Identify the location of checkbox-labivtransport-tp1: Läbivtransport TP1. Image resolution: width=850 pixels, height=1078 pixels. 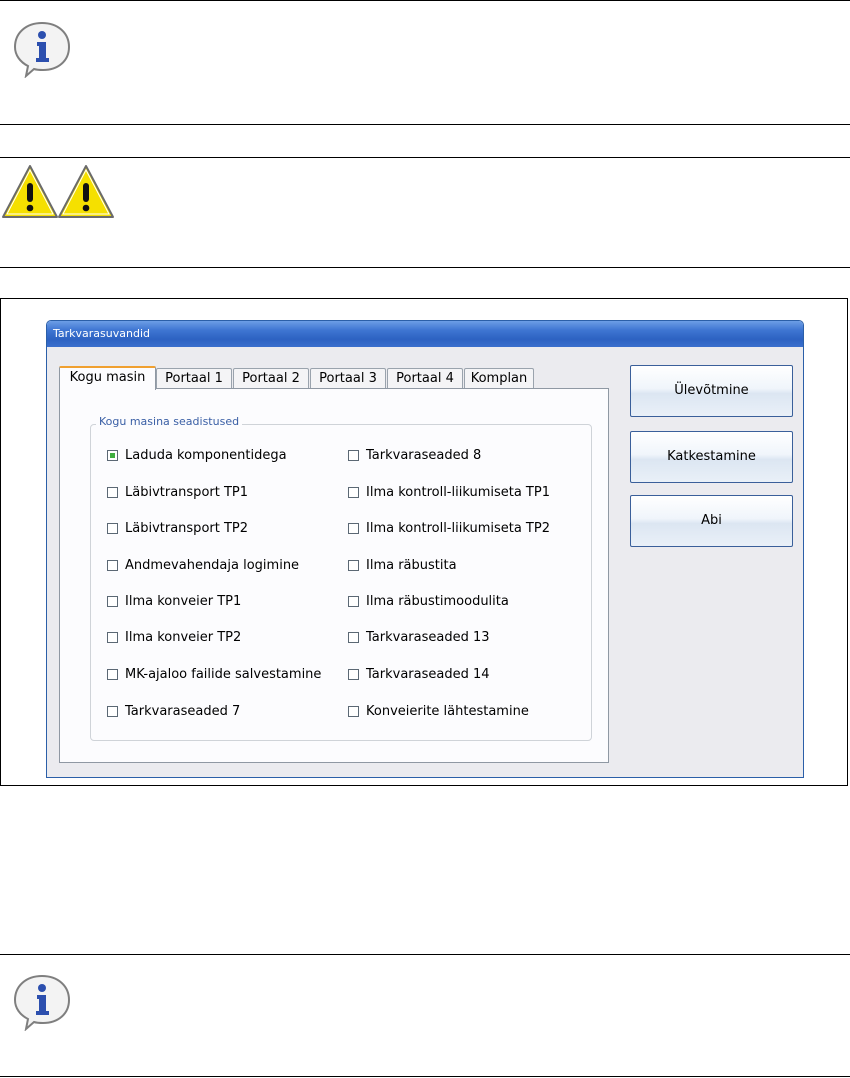
(177, 492).